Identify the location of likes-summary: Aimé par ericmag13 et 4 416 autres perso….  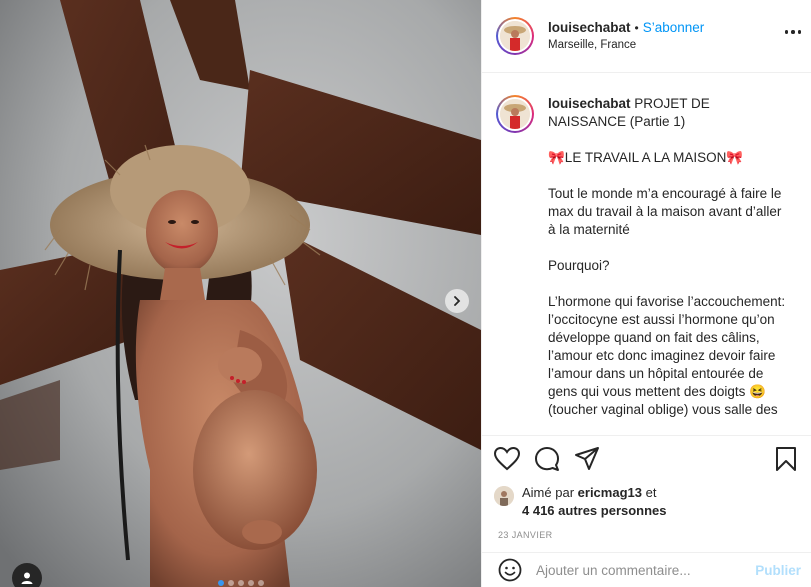
(646, 502).